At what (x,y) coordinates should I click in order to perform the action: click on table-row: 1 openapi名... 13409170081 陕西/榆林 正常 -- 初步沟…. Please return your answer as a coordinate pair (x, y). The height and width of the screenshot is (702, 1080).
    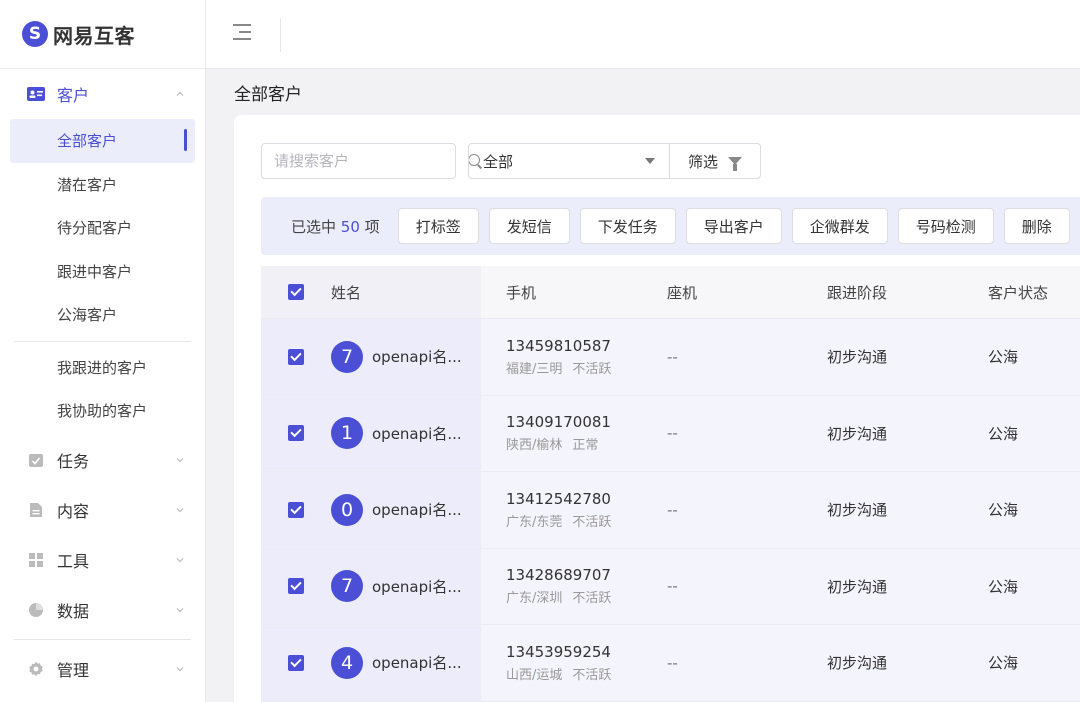
    Looking at the image, I should click on (670, 433).